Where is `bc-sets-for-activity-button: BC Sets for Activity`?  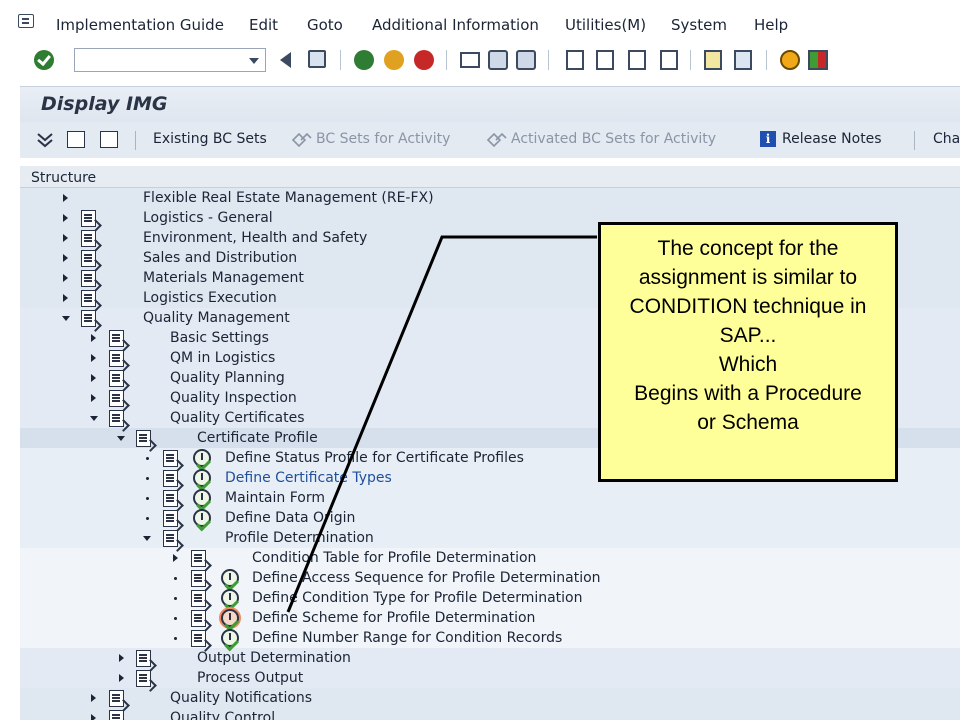 bc-sets-for-activity-button: BC Sets for Activity is located at coordinates (383, 139).